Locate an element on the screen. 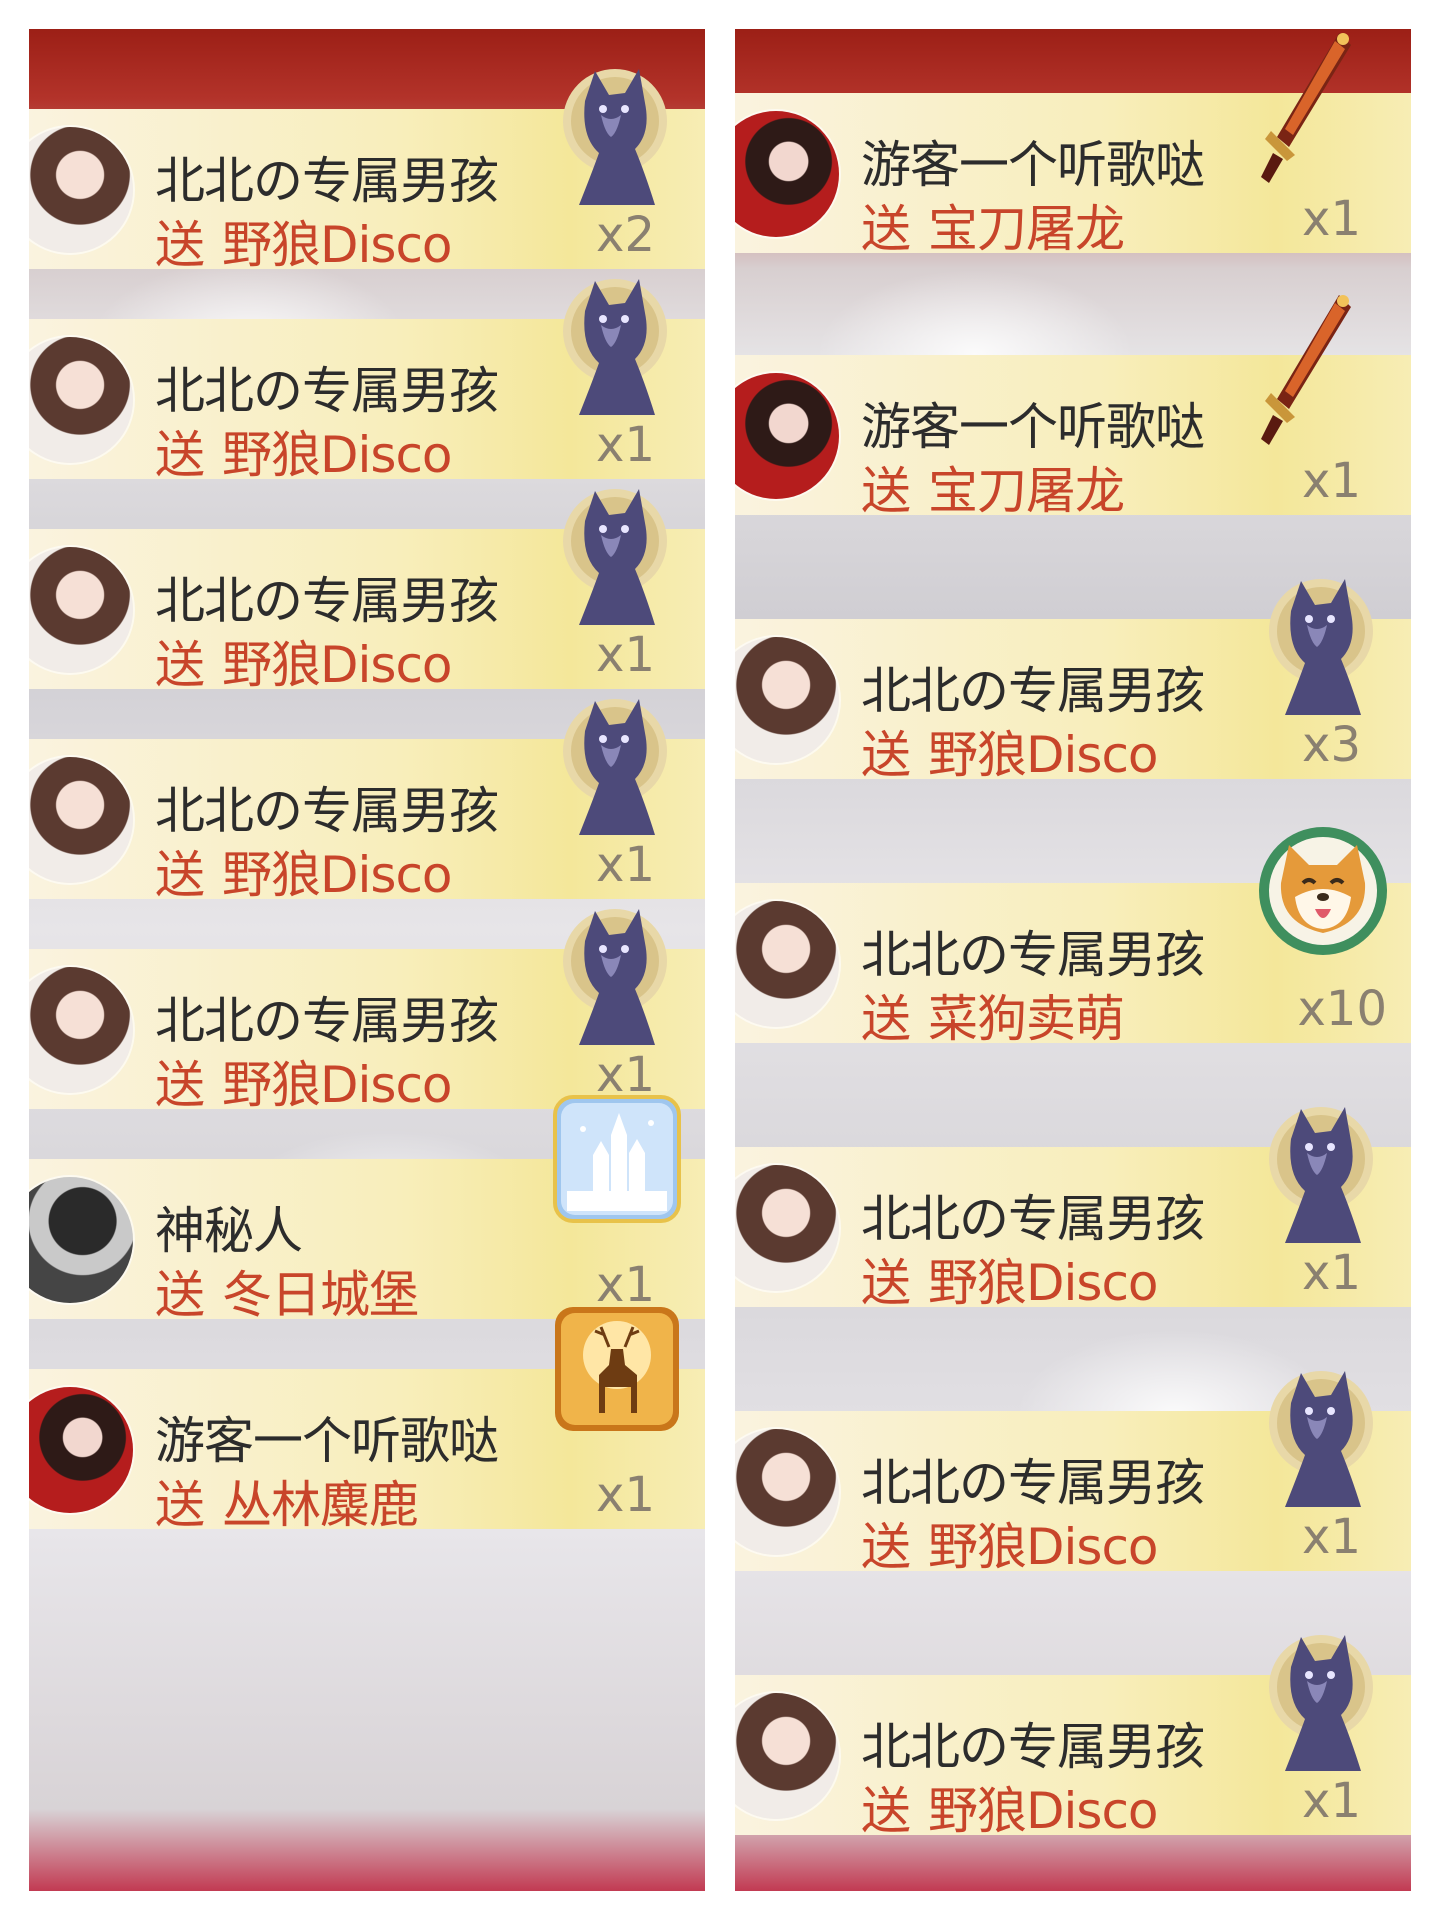 Image resolution: width=1440 pixels, height=1920 pixels. gift-count: x2 is located at coordinates (625, 235).